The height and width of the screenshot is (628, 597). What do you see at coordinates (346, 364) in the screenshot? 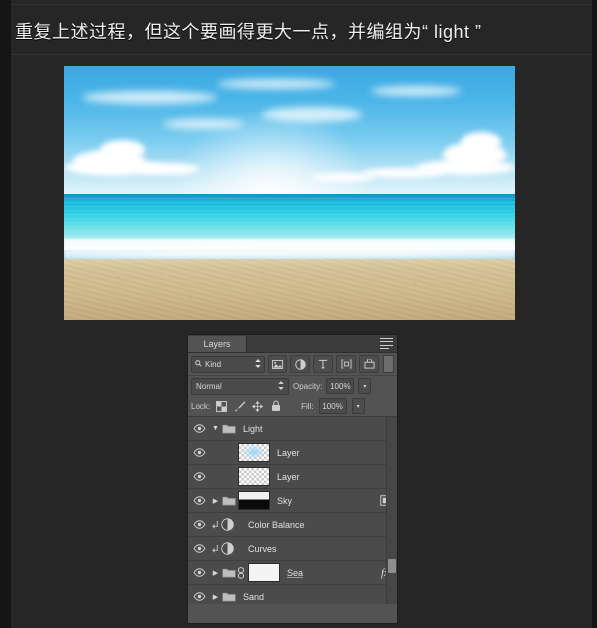
I see `filter-shape-layers-button` at bounding box center [346, 364].